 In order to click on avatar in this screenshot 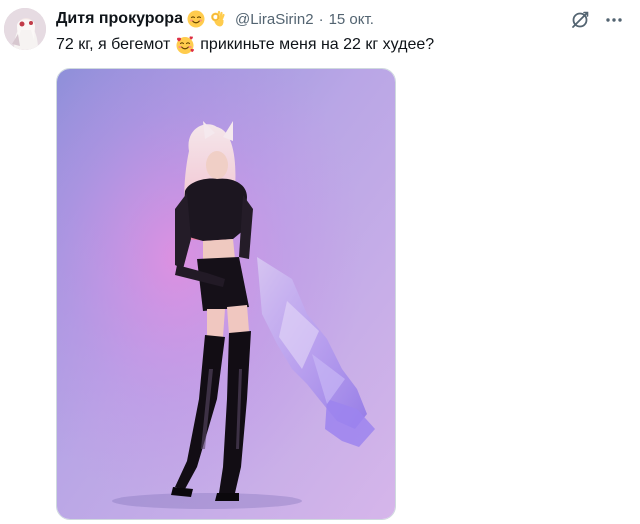, I will do `click(25, 29)`.